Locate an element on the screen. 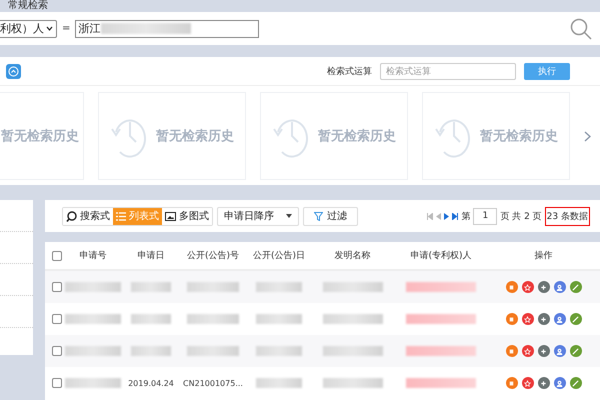 This screenshot has width=600, height=400. select-all-checkbox is located at coordinates (57, 255).